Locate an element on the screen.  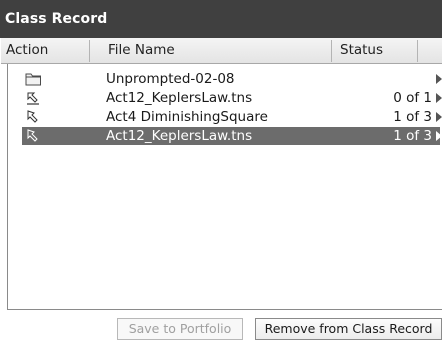
list-item: Act4 DiminishingSquare 1 of 3 is located at coordinates (232, 117).